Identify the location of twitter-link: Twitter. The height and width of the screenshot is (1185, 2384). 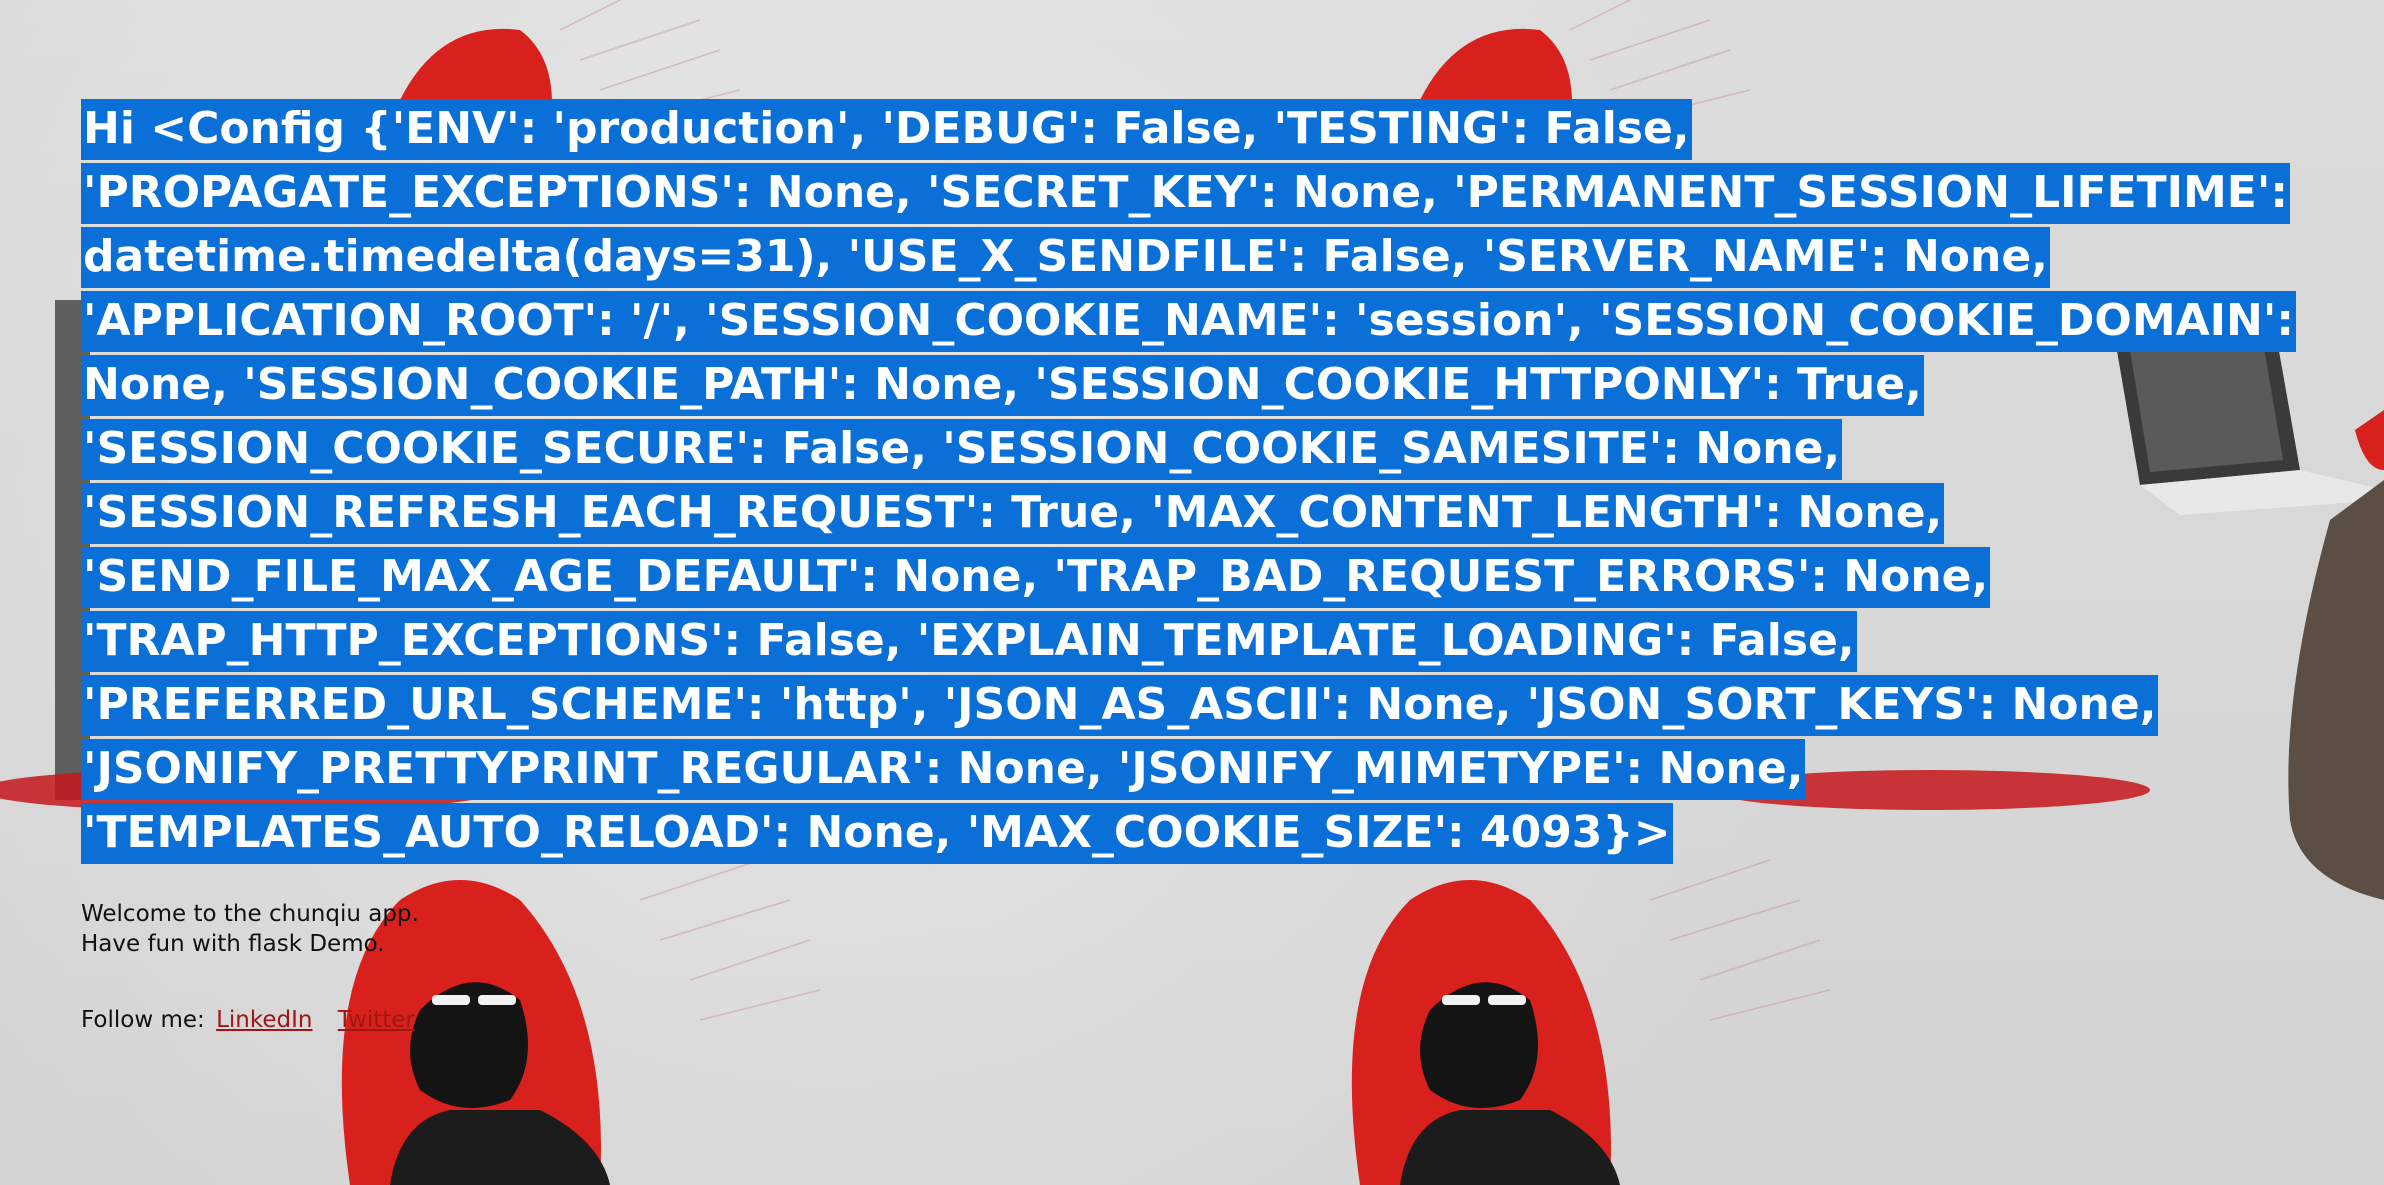
(376, 1020).